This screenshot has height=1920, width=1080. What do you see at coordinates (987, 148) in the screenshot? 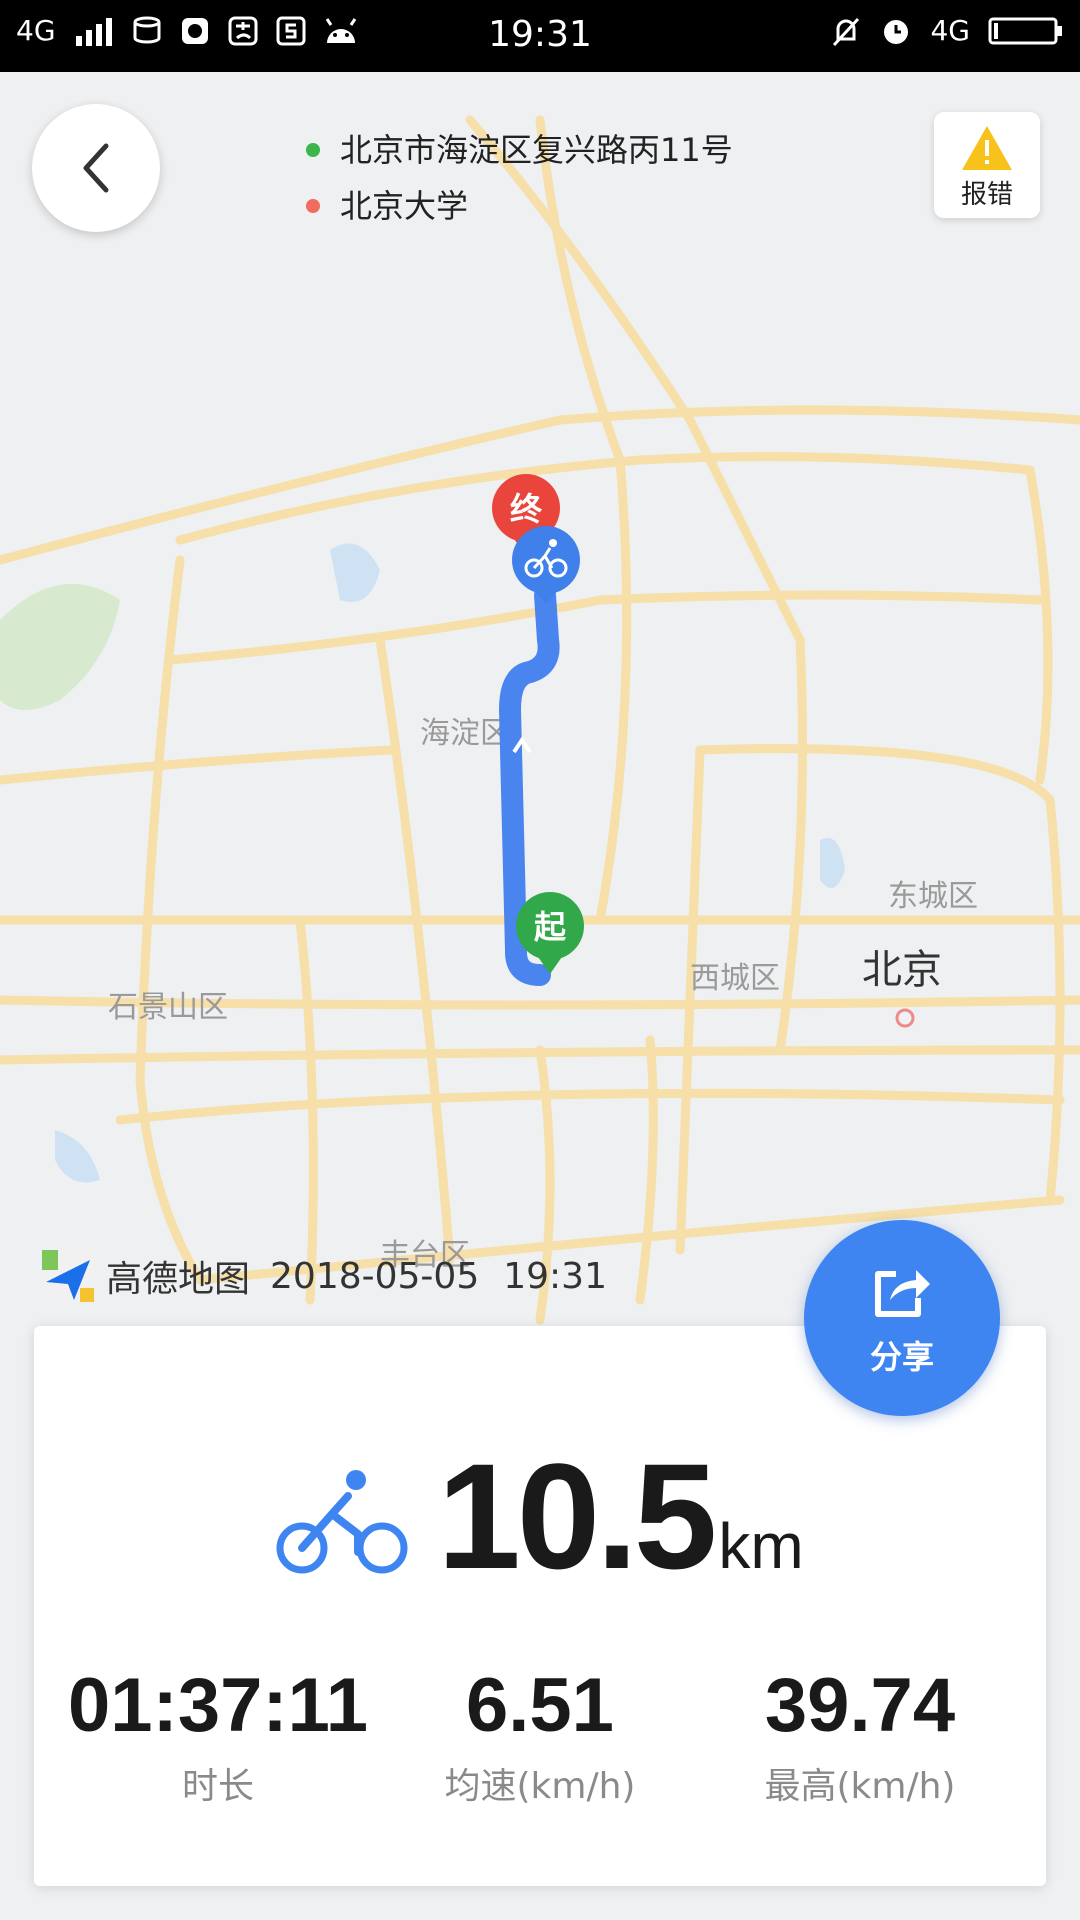
I see `warning-icon` at bounding box center [987, 148].